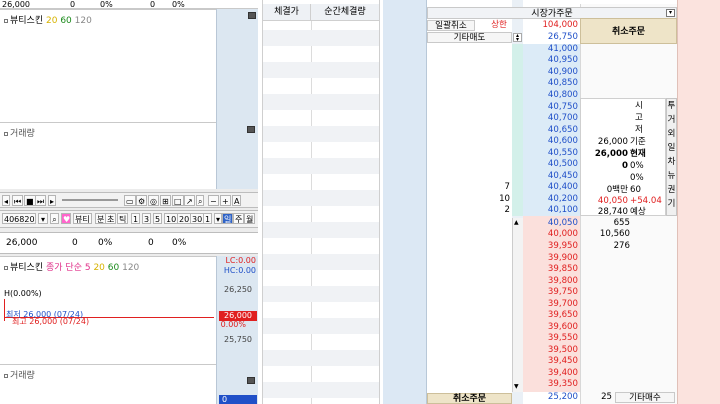 Image resolution: width=720 pixels, height=404 pixels. Describe the element at coordinates (105, 243) in the screenshot. I see `quote-pct: 0%` at that location.